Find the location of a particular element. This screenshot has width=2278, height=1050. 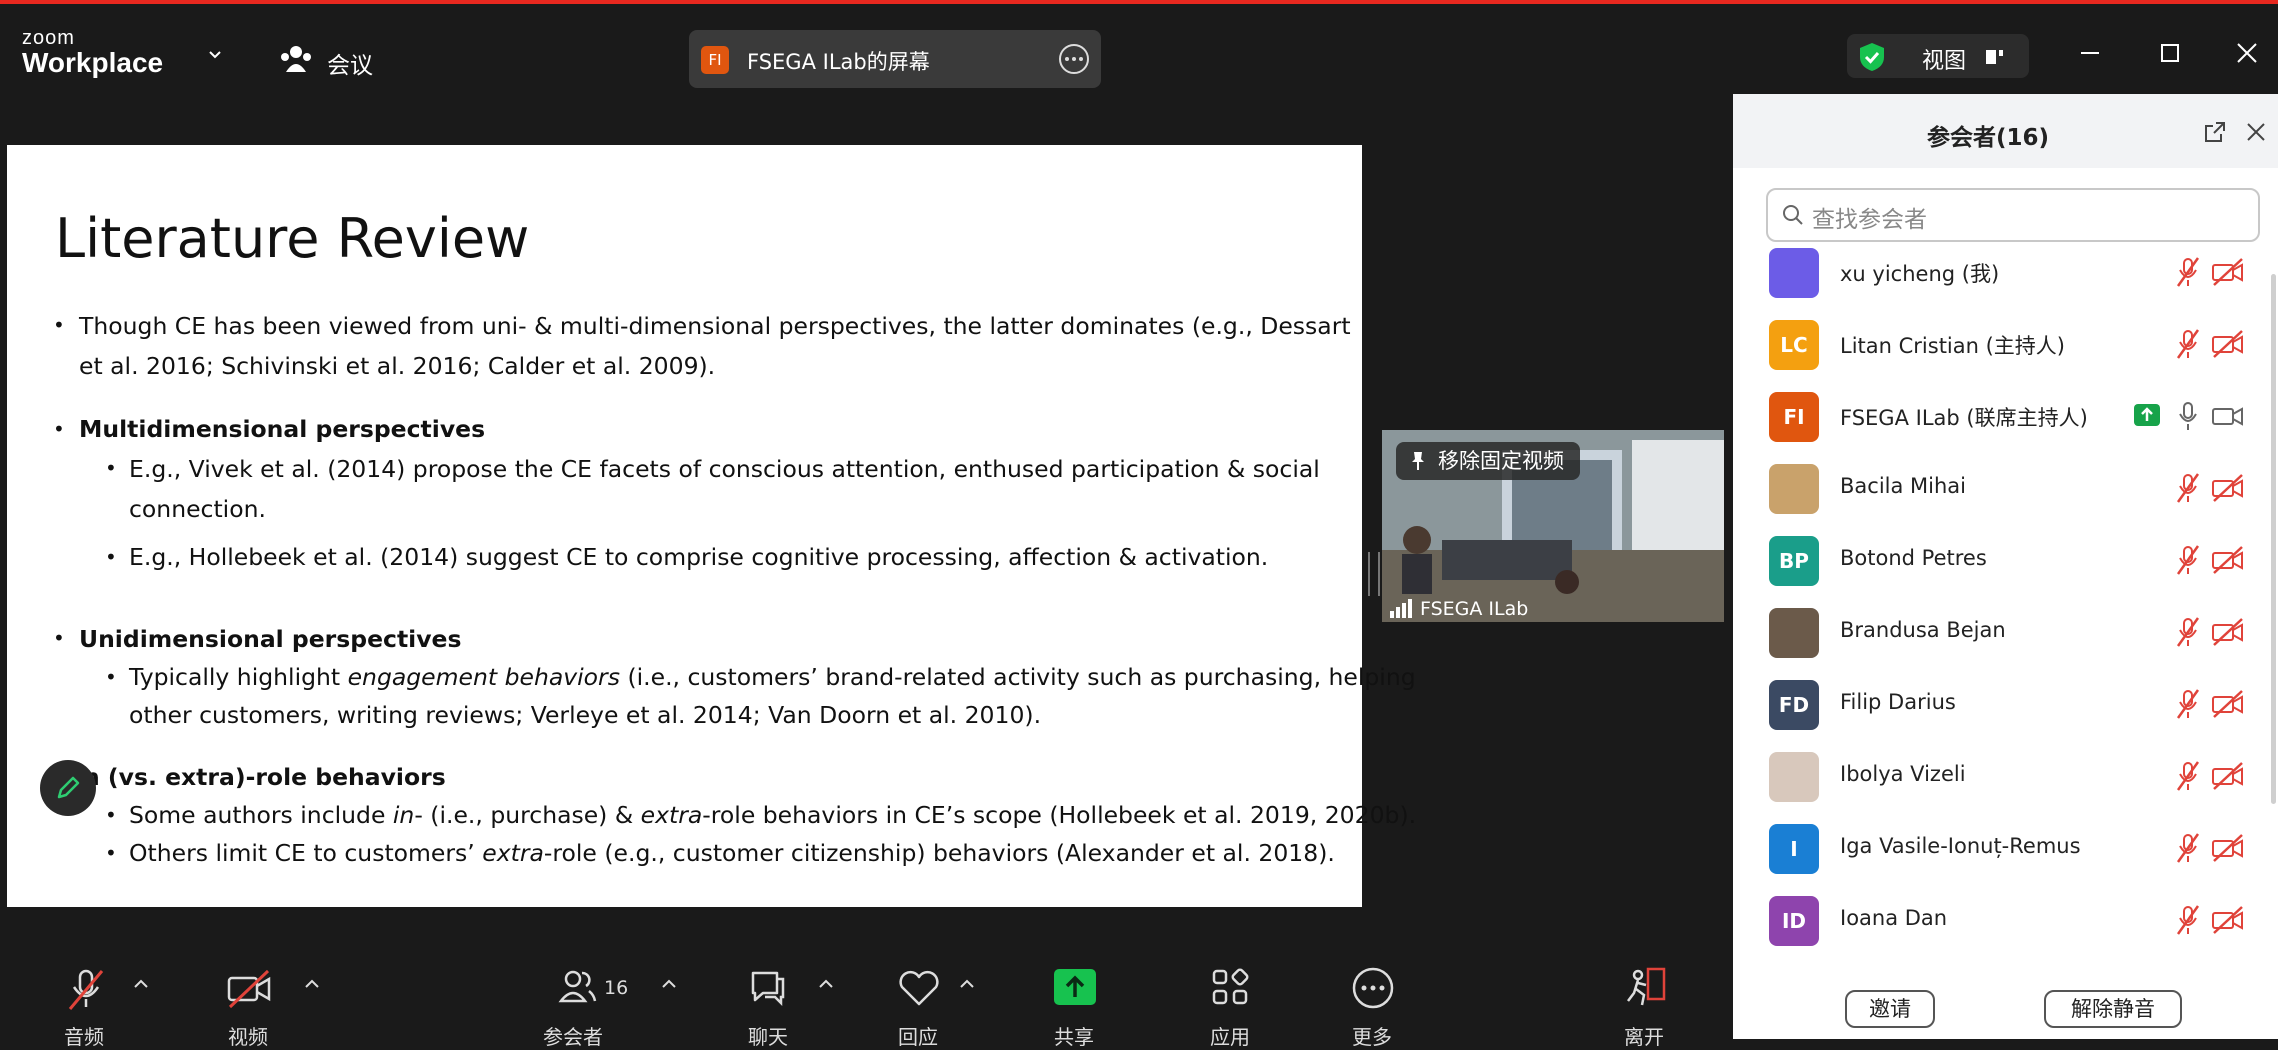

invite-button: 邀请 is located at coordinates (1890, 1009).